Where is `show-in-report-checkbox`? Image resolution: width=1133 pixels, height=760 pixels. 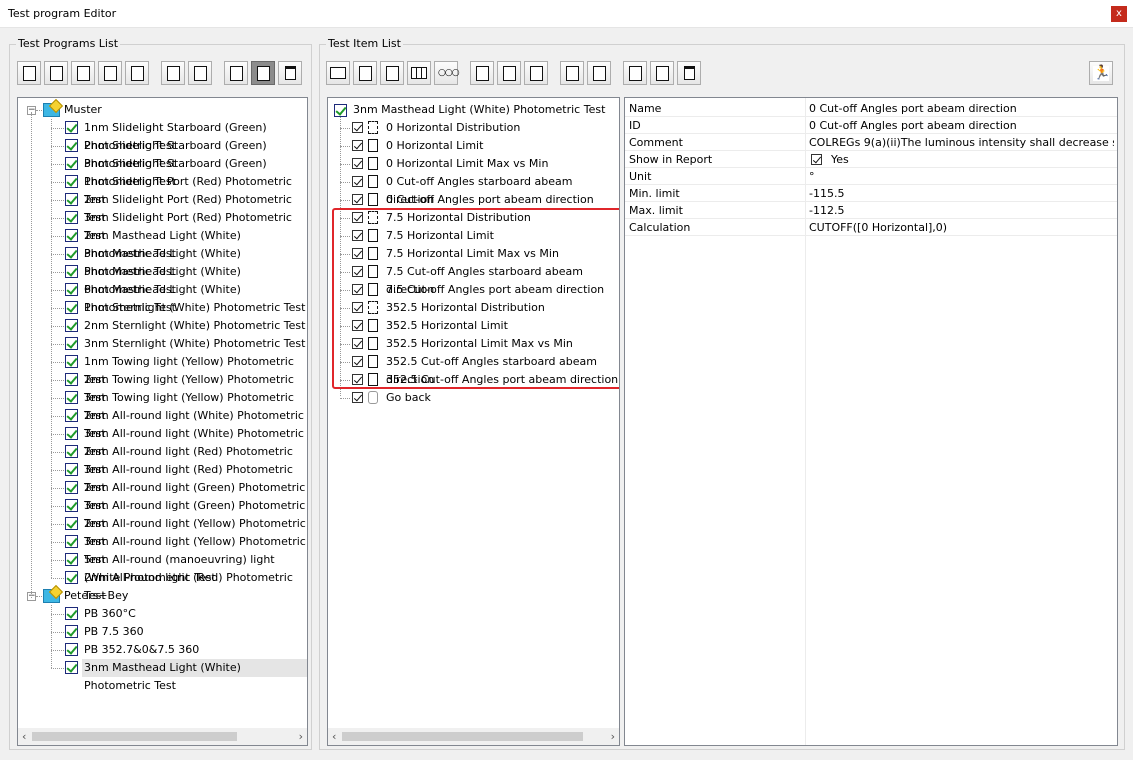 show-in-report-checkbox is located at coordinates (816, 159).